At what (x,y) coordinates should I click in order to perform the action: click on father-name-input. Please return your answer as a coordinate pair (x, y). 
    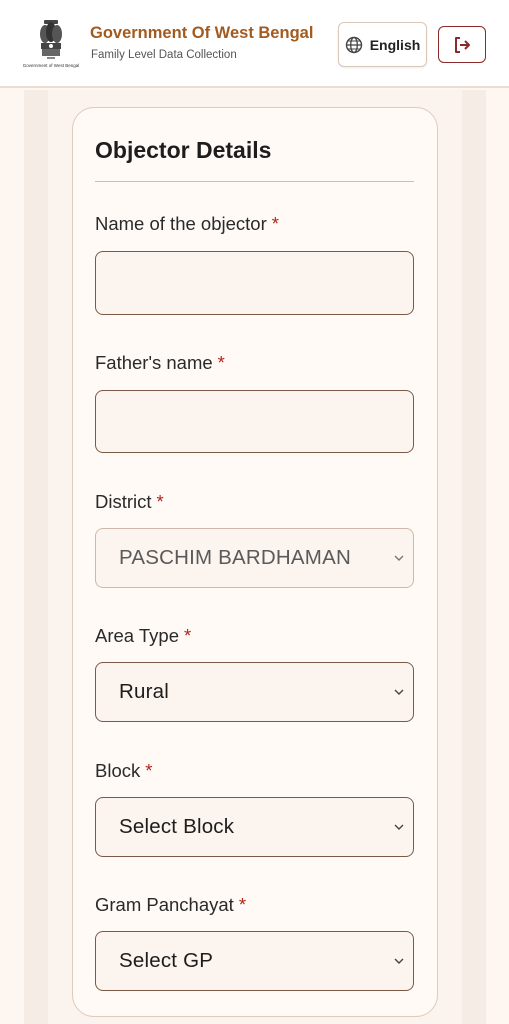
    Looking at the image, I should click on (254, 421).